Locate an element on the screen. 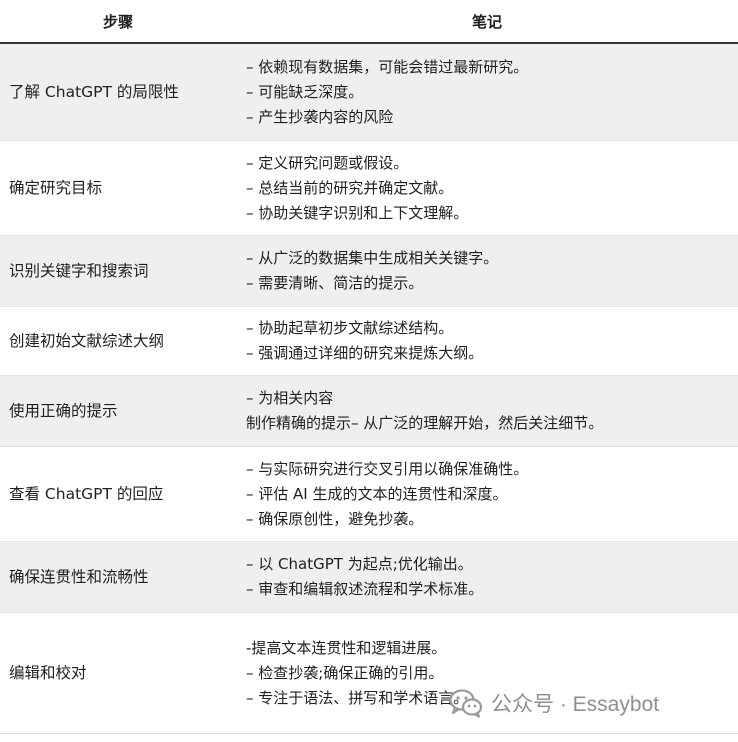  notes-cell: – 从广泛的数据集中生成相关关键字。 – 需要清晰、简洁的提示。 is located at coordinates (487, 271).